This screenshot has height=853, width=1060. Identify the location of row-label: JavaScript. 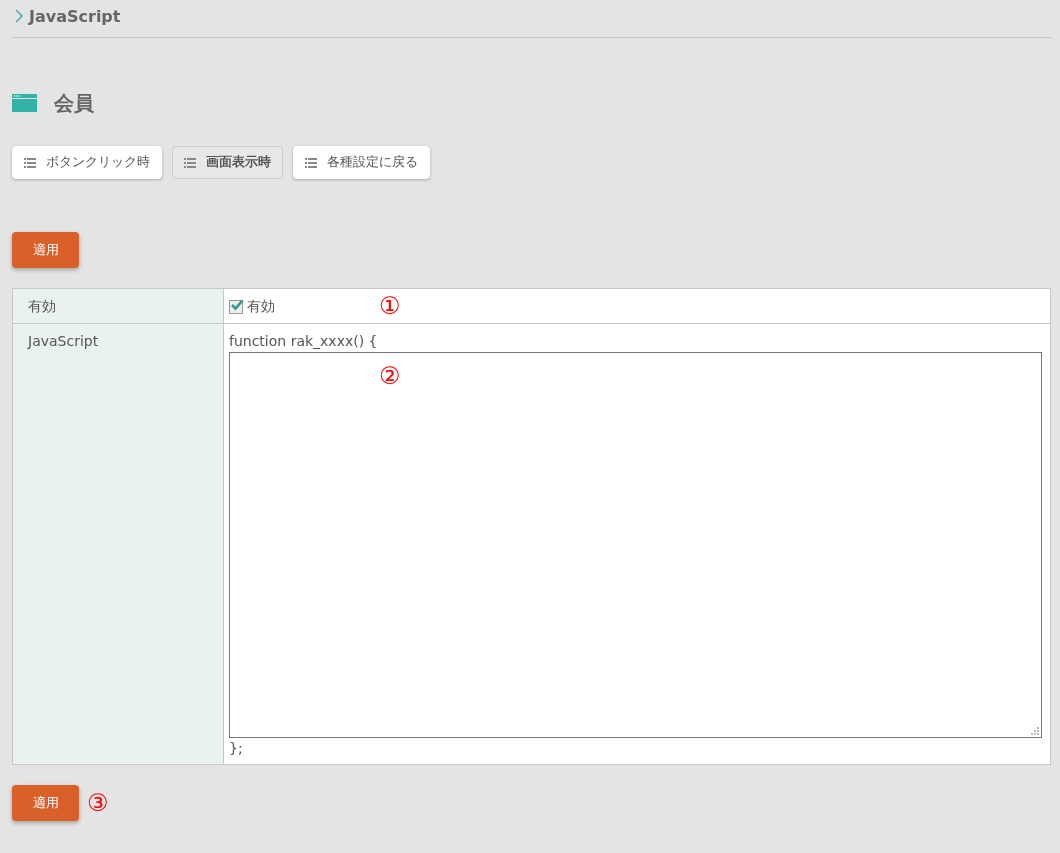
(63, 341).